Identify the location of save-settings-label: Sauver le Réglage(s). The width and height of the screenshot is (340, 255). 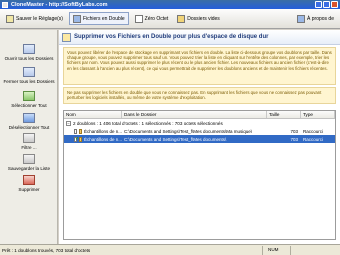
(39, 18).